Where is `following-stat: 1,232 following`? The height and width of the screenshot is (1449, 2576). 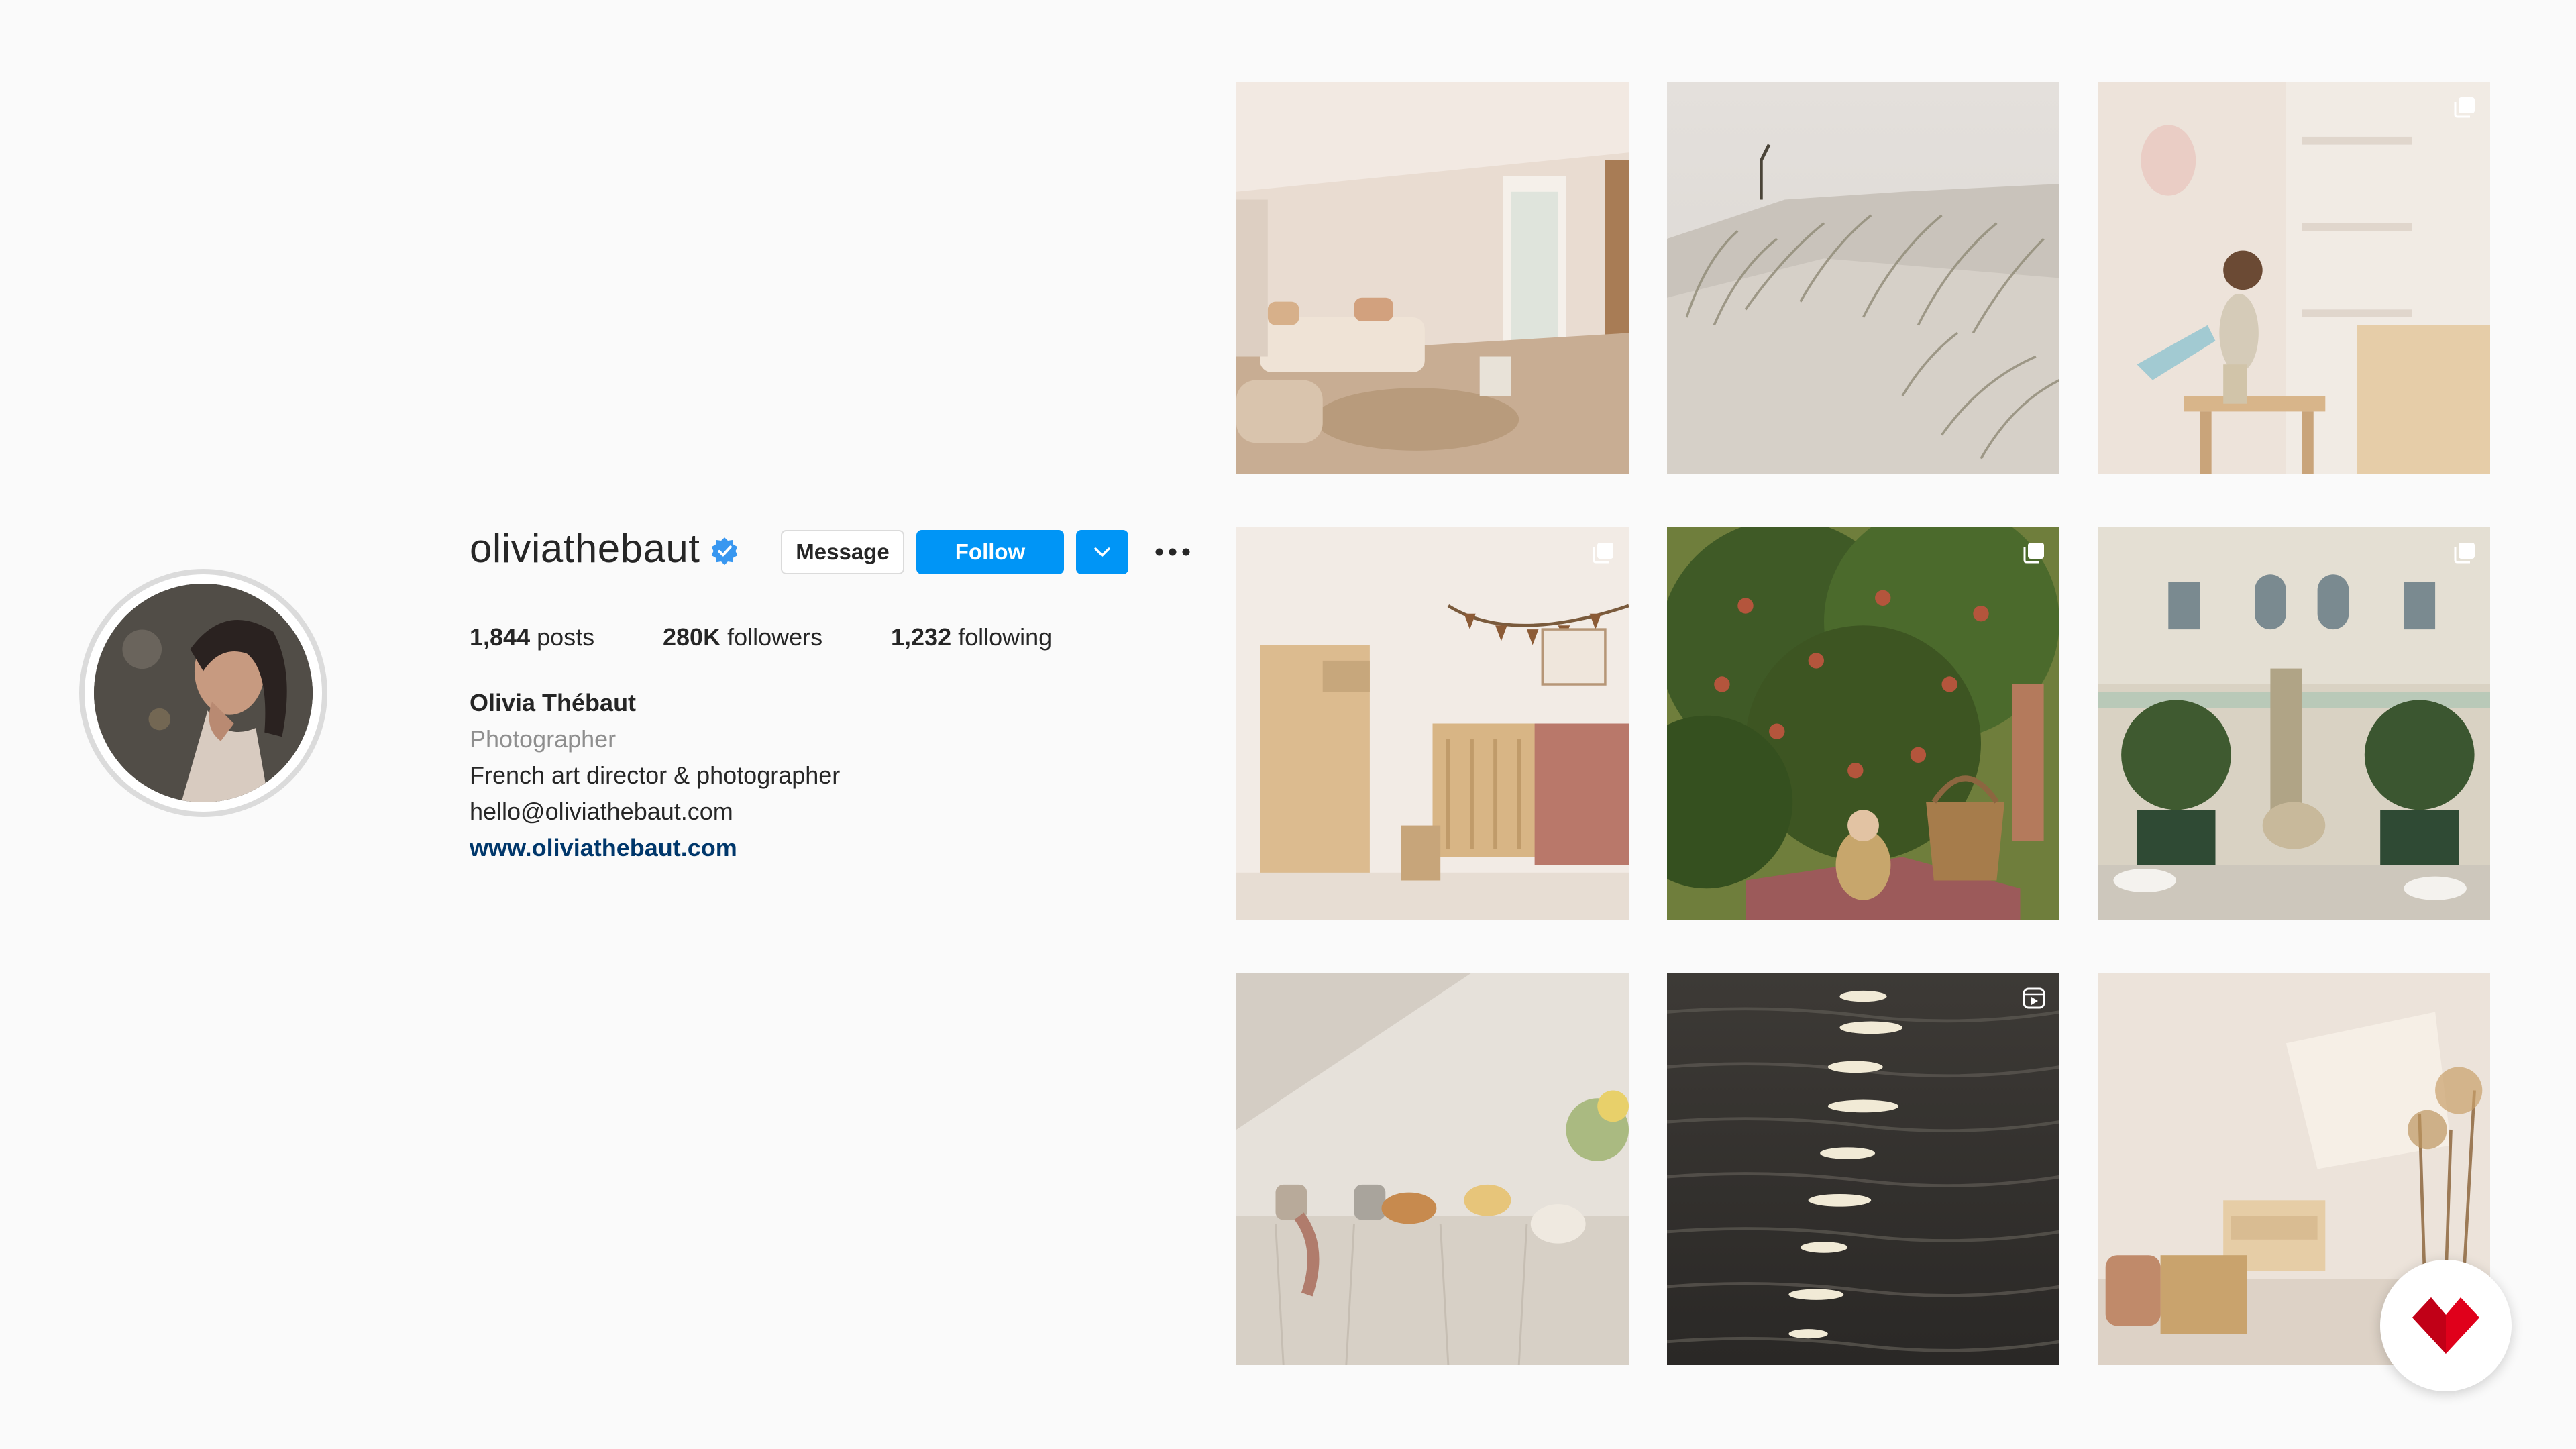 following-stat: 1,232 following is located at coordinates (971, 637).